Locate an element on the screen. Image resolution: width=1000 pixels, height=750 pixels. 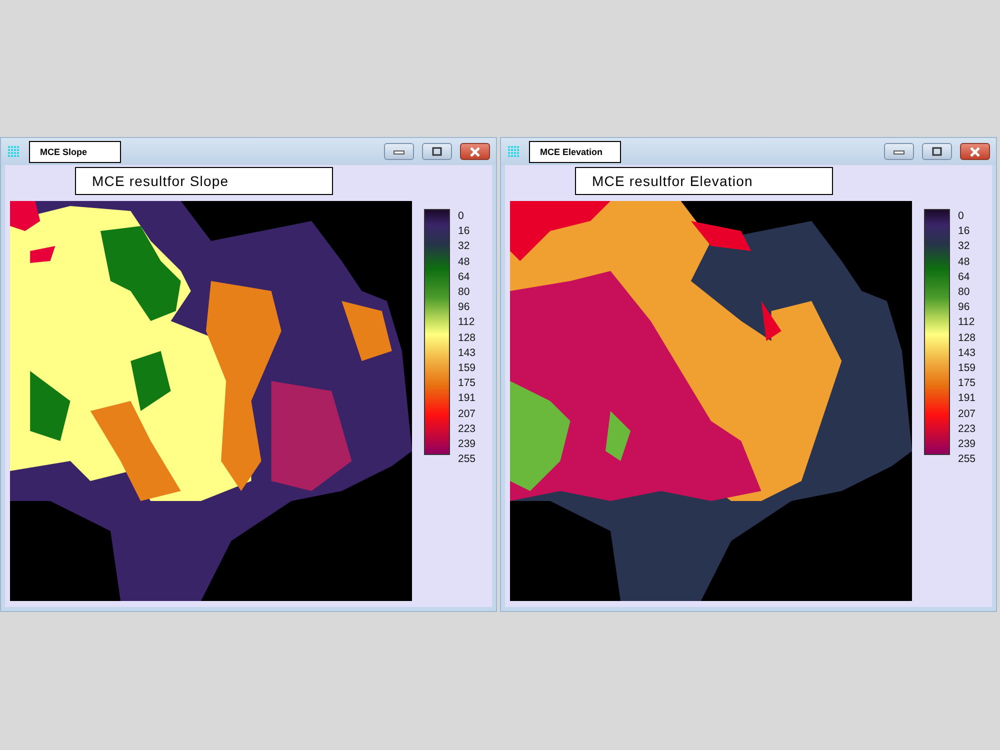
window-title: MCE Elevation is located at coordinates (575, 151).